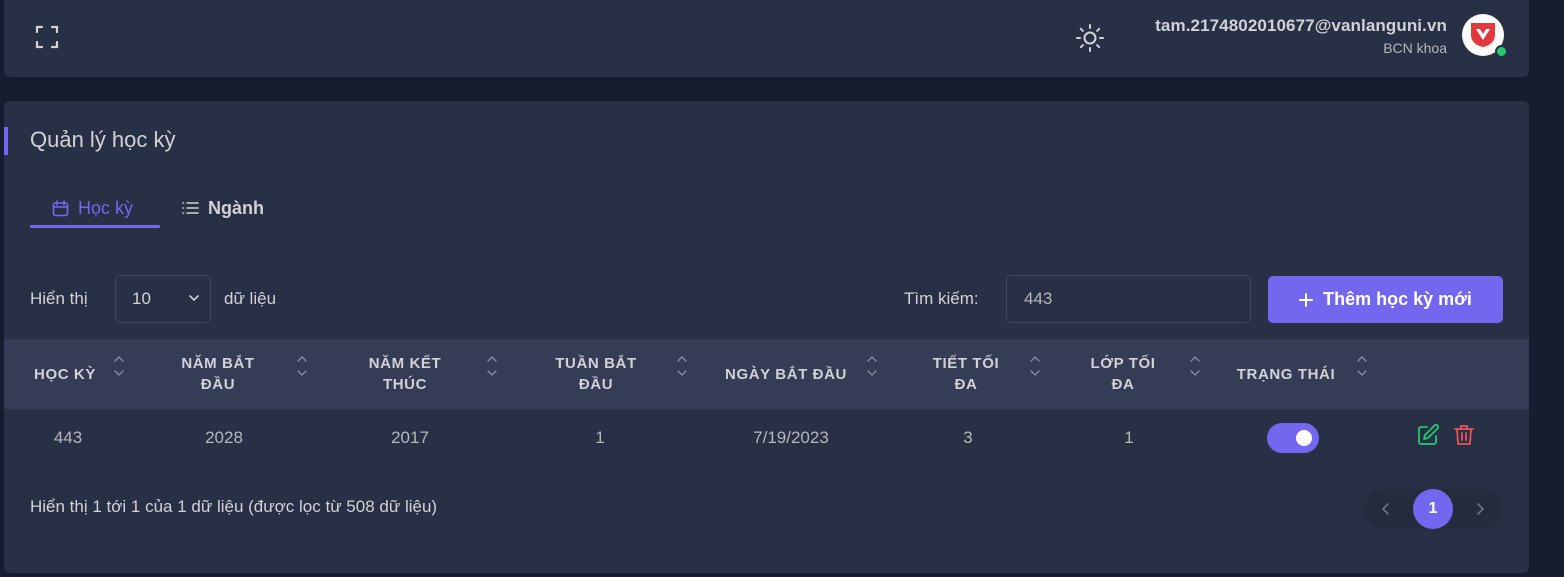 The width and height of the screenshot is (1564, 577). What do you see at coordinates (791, 437) in the screenshot?
I see `cell-start-date: 7/19/2023` at bounding box center [791, 437].